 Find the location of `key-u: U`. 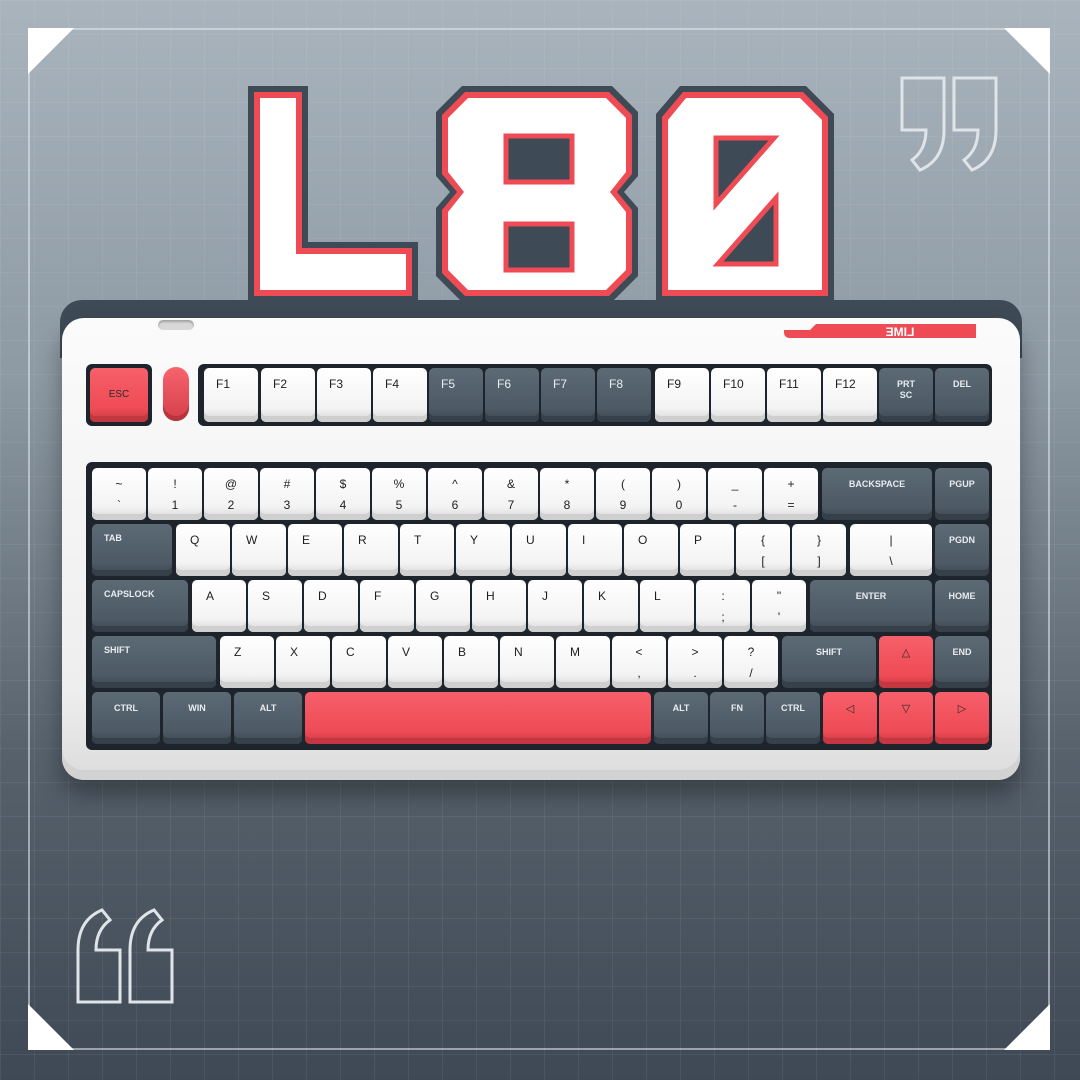

key-u: U is located at coordinates (539, 550).